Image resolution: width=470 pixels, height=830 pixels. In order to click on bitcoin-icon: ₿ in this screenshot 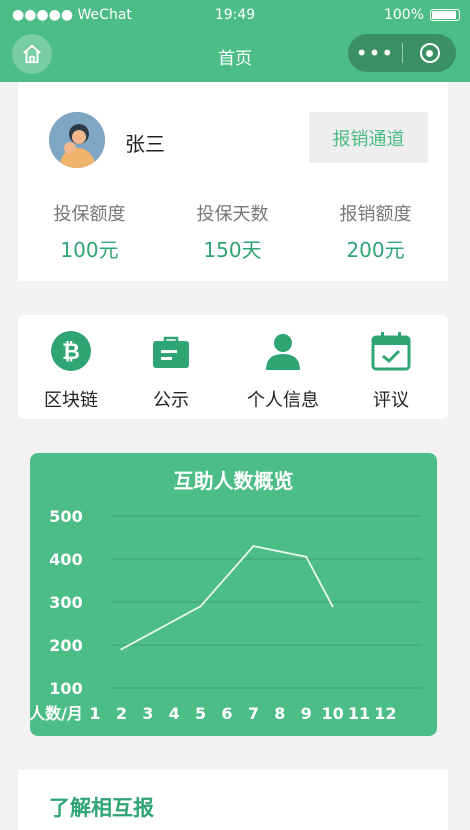, I will do `click(71, 351)`.